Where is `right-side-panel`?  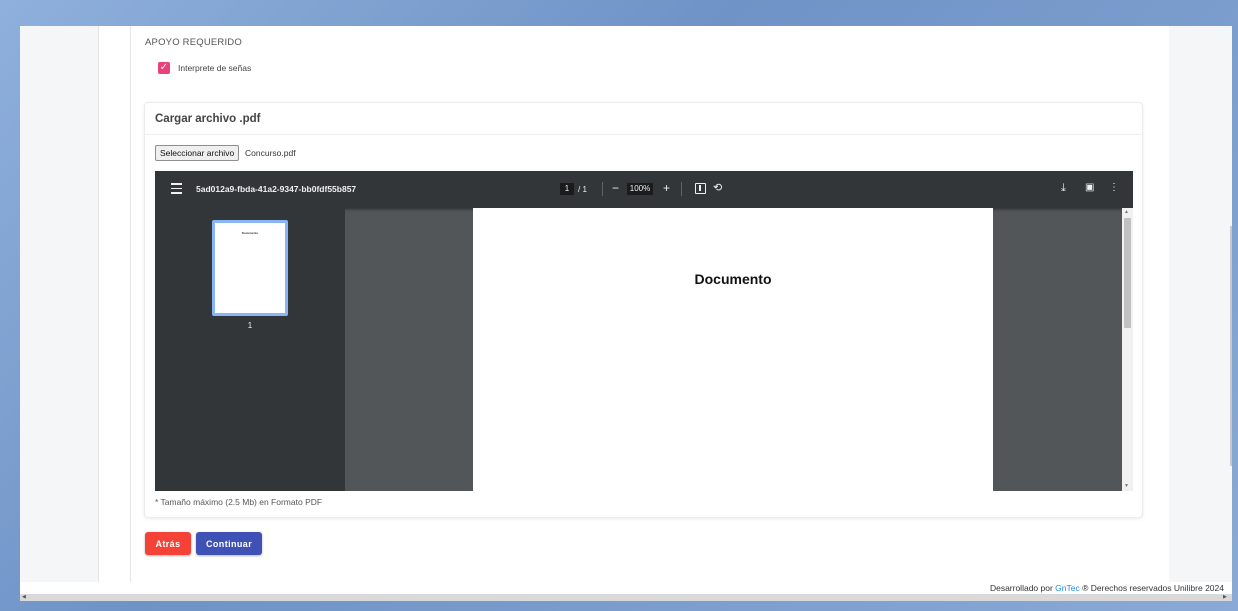 right-side-panel is located at coordinates (1200, 304).